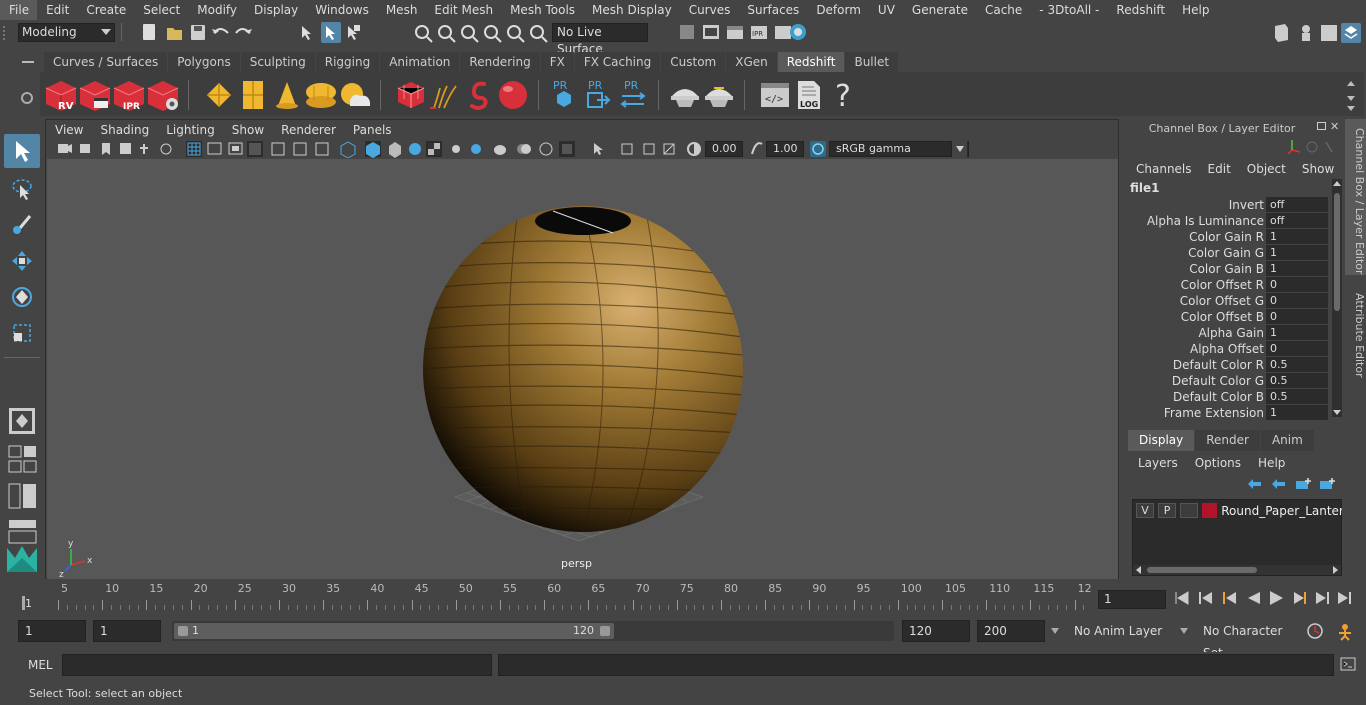 The image size is (1366, 705). Describe the element at coordinates (355, 95) in the screenshot. I see `redshift-sun-sky-icon` at that location.